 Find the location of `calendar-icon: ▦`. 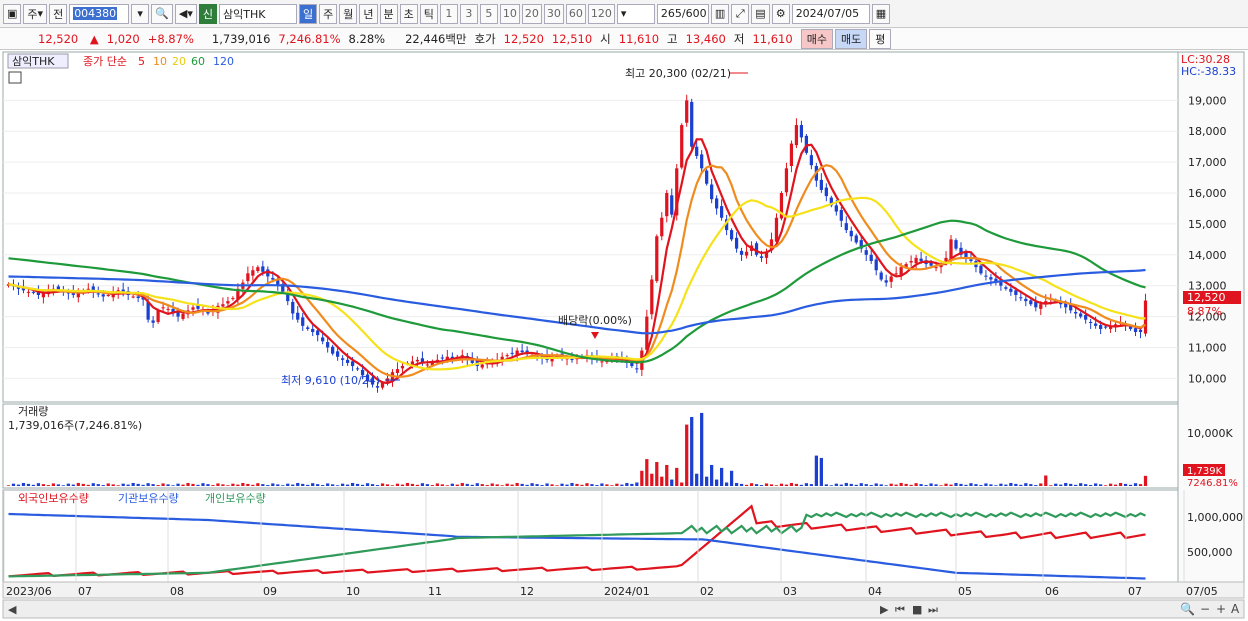

calendar-icon: ▦ is located at coordinates (881, 13).